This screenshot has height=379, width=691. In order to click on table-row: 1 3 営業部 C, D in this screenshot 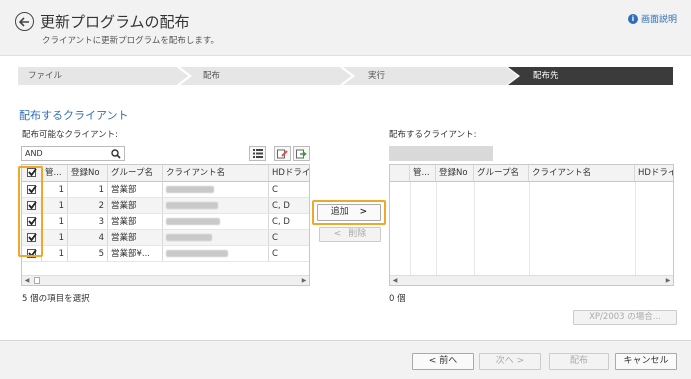, I will do `click(165, 222)`.